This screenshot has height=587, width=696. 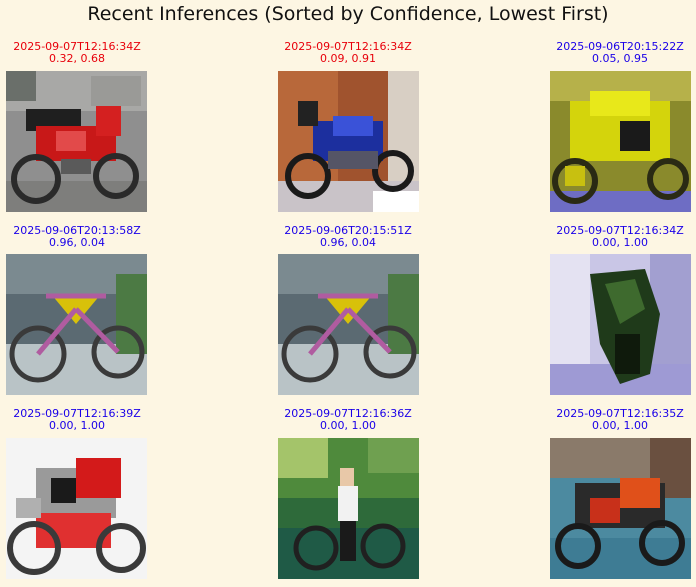 I want to click on inference-scores: 0.09, 0.91, so click(x=348, y=58).